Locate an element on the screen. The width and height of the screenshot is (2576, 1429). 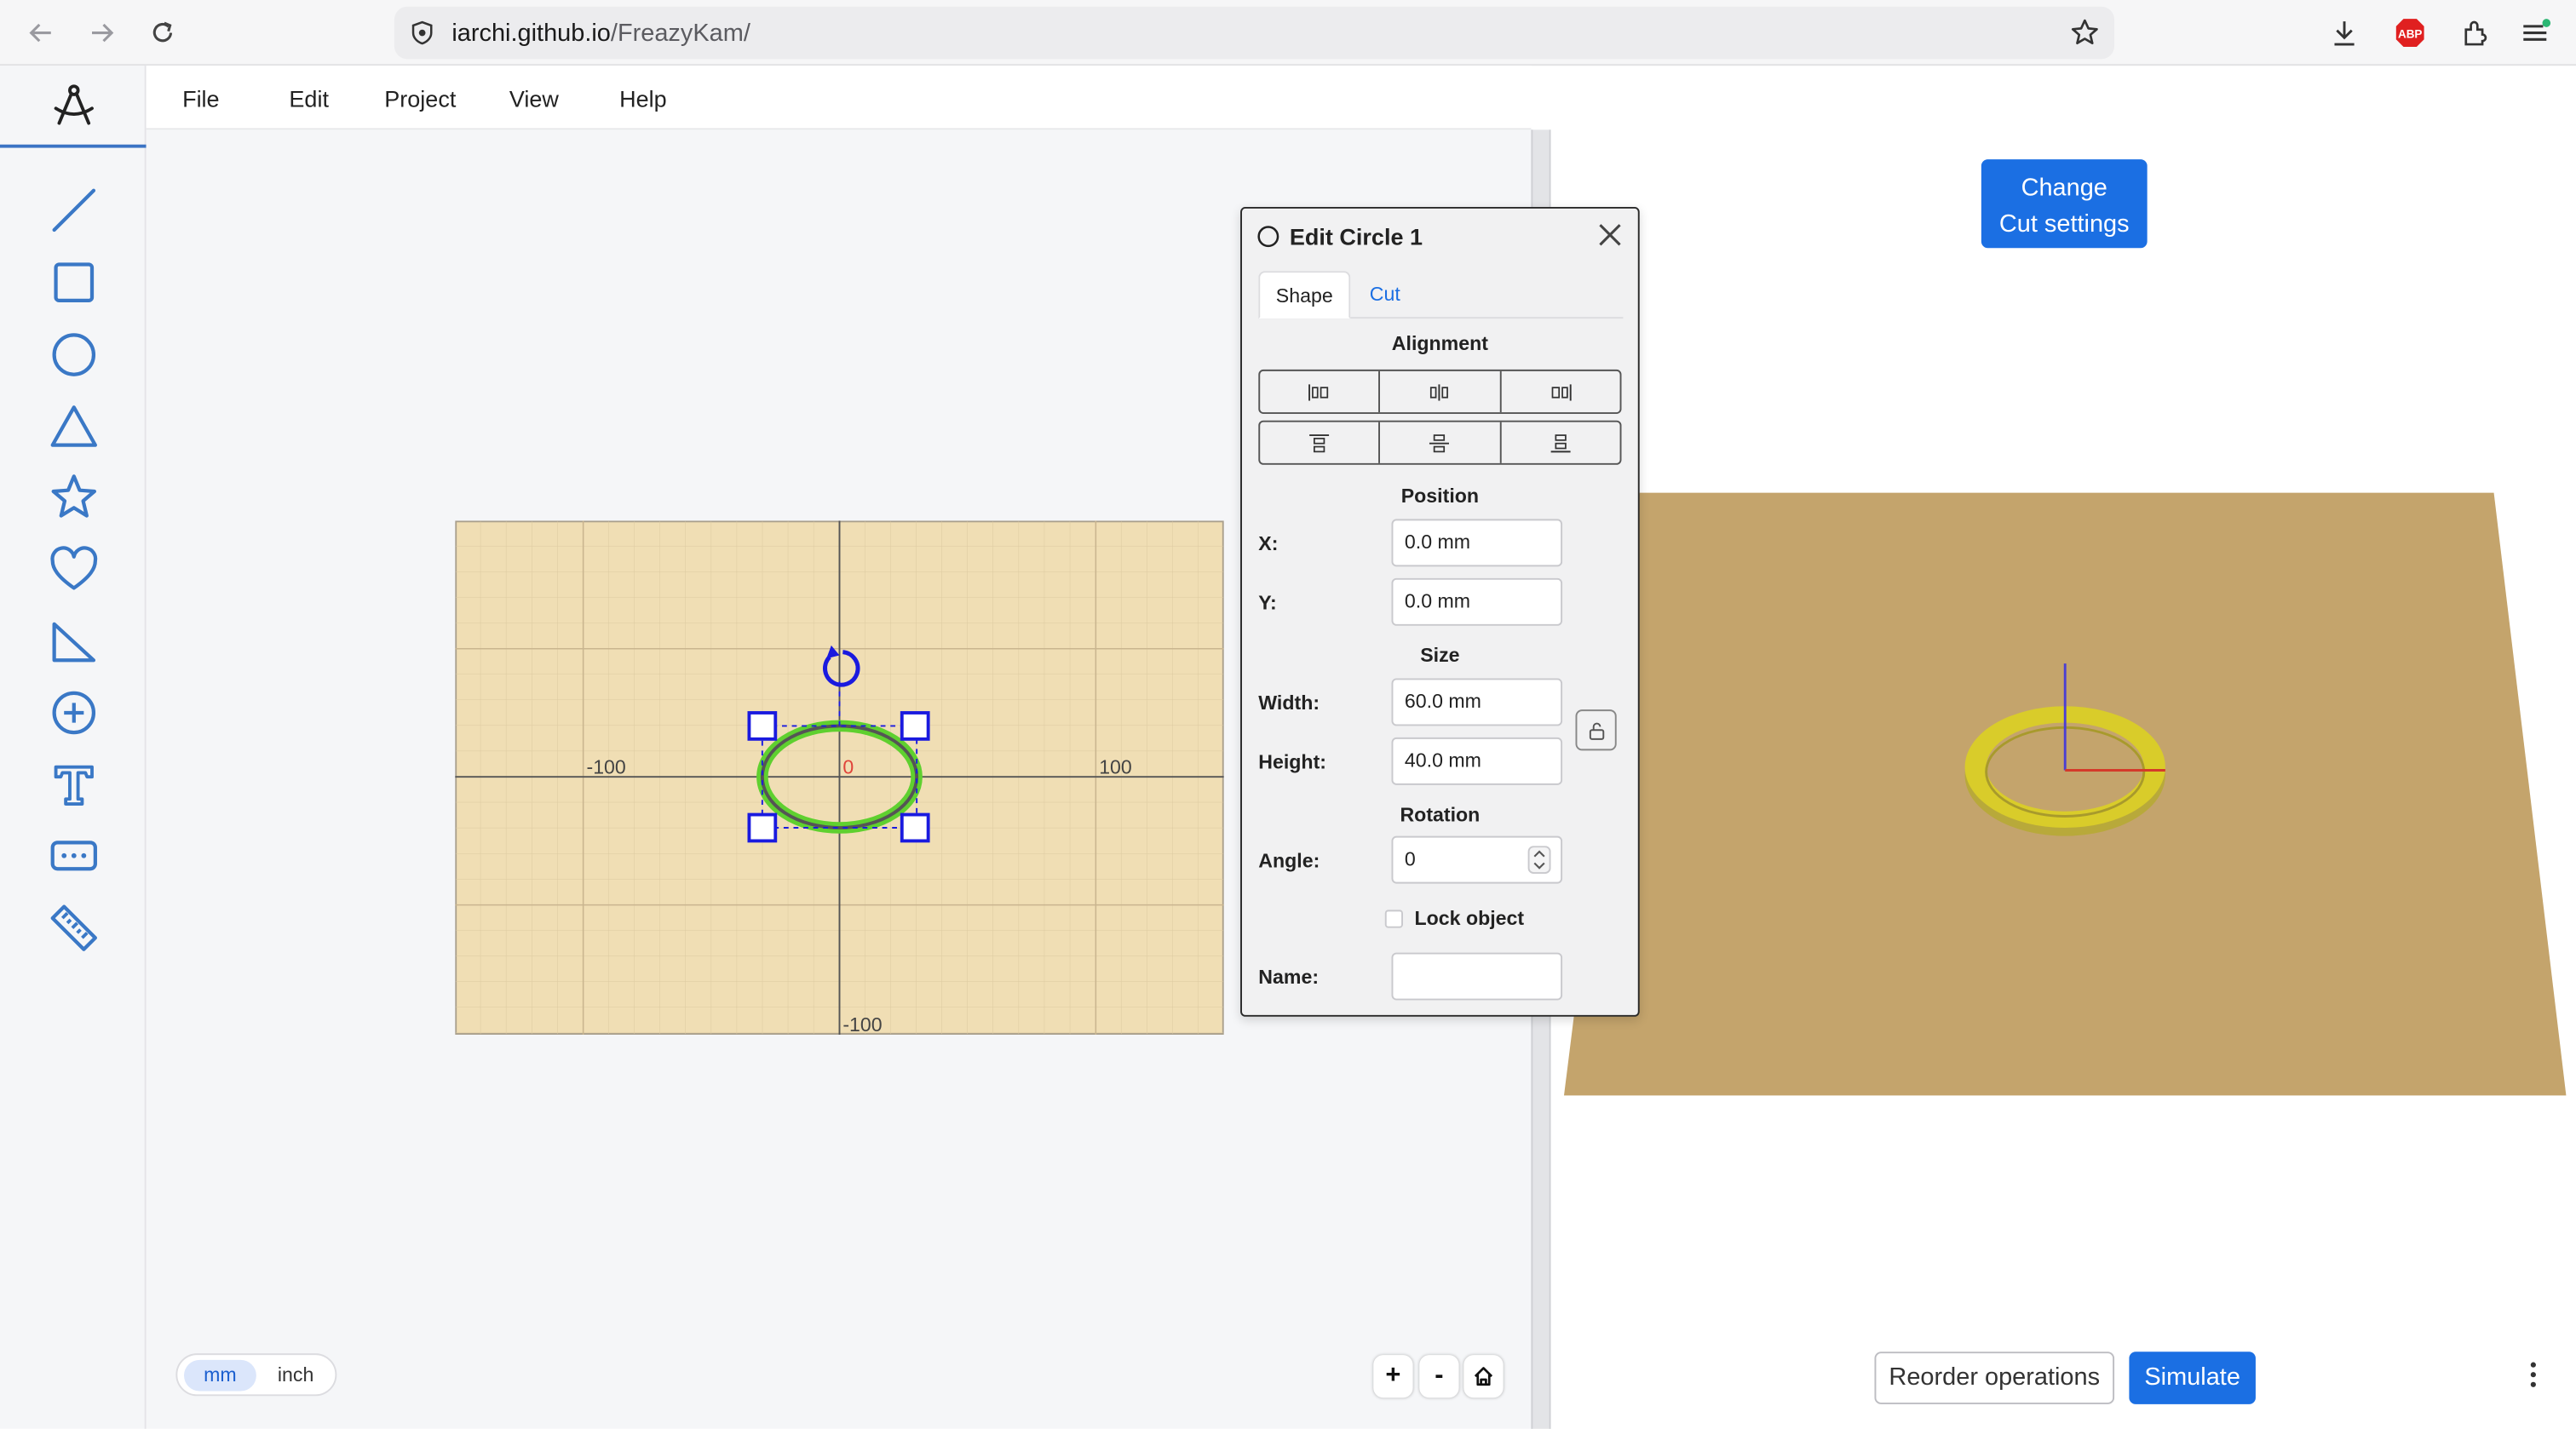
align-center-h-button is located at coordinates (1442, 391).